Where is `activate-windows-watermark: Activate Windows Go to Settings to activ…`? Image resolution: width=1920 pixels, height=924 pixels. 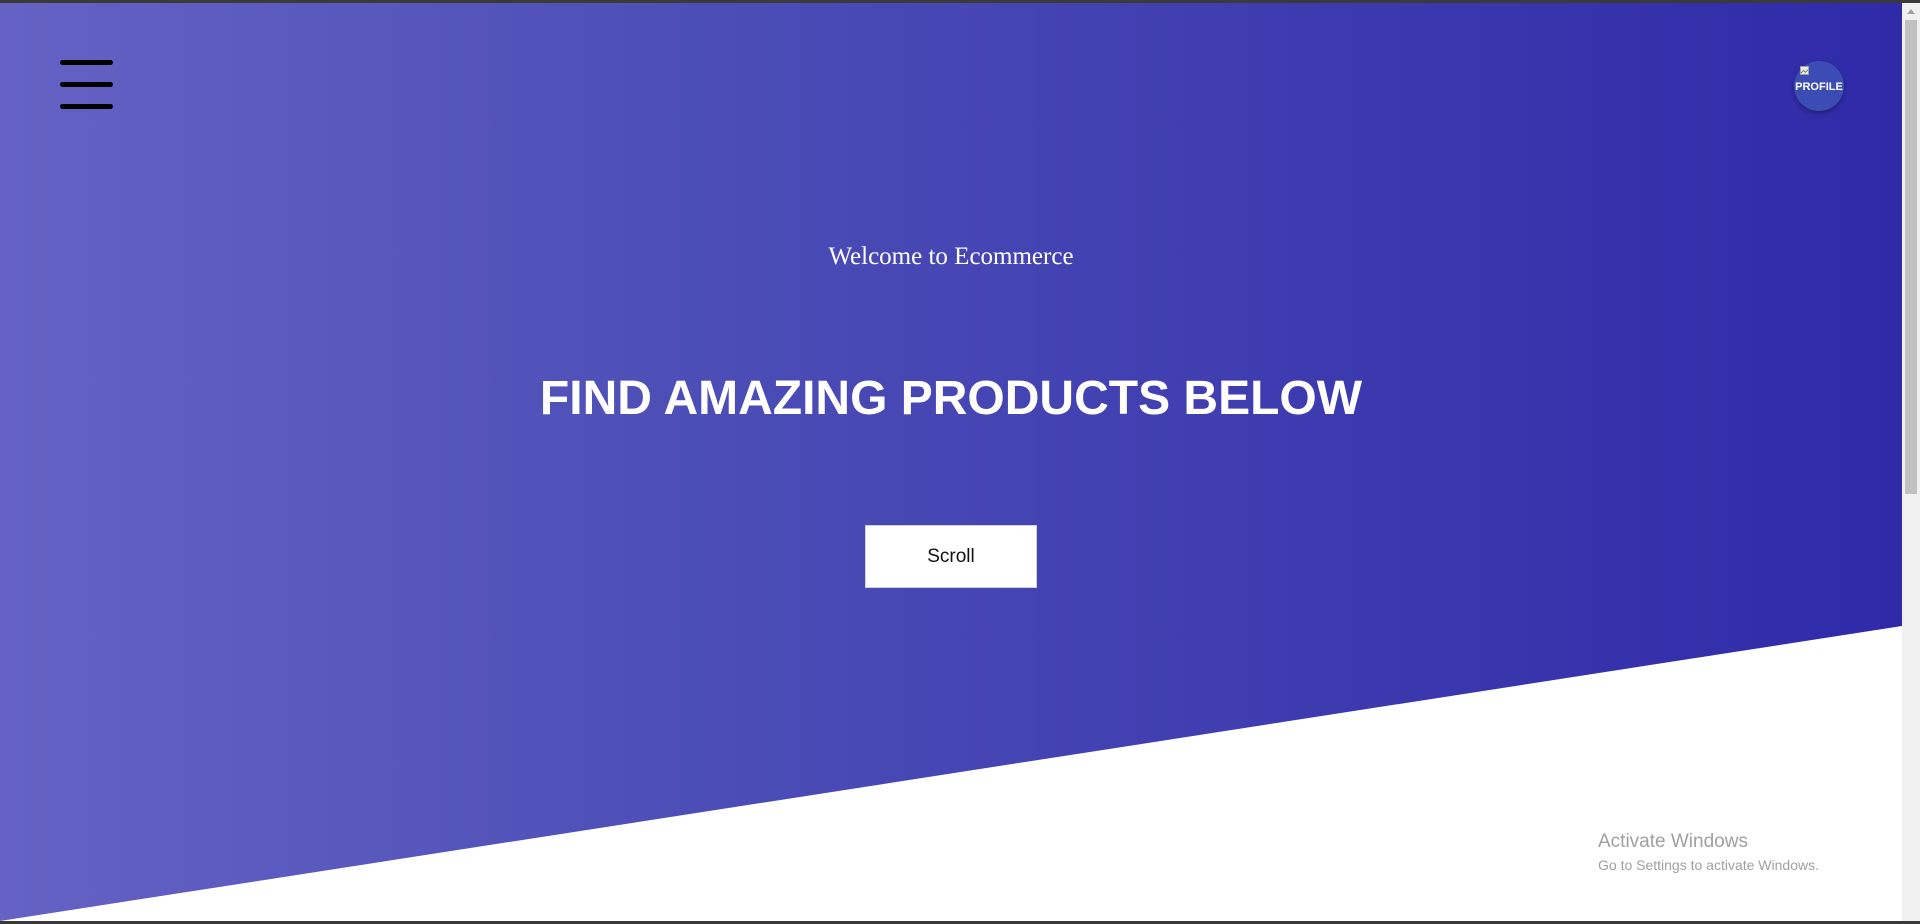 activate-windows-watermark: Activate Windows Go to Settings to activ… is located at coordinates (1708, 852).